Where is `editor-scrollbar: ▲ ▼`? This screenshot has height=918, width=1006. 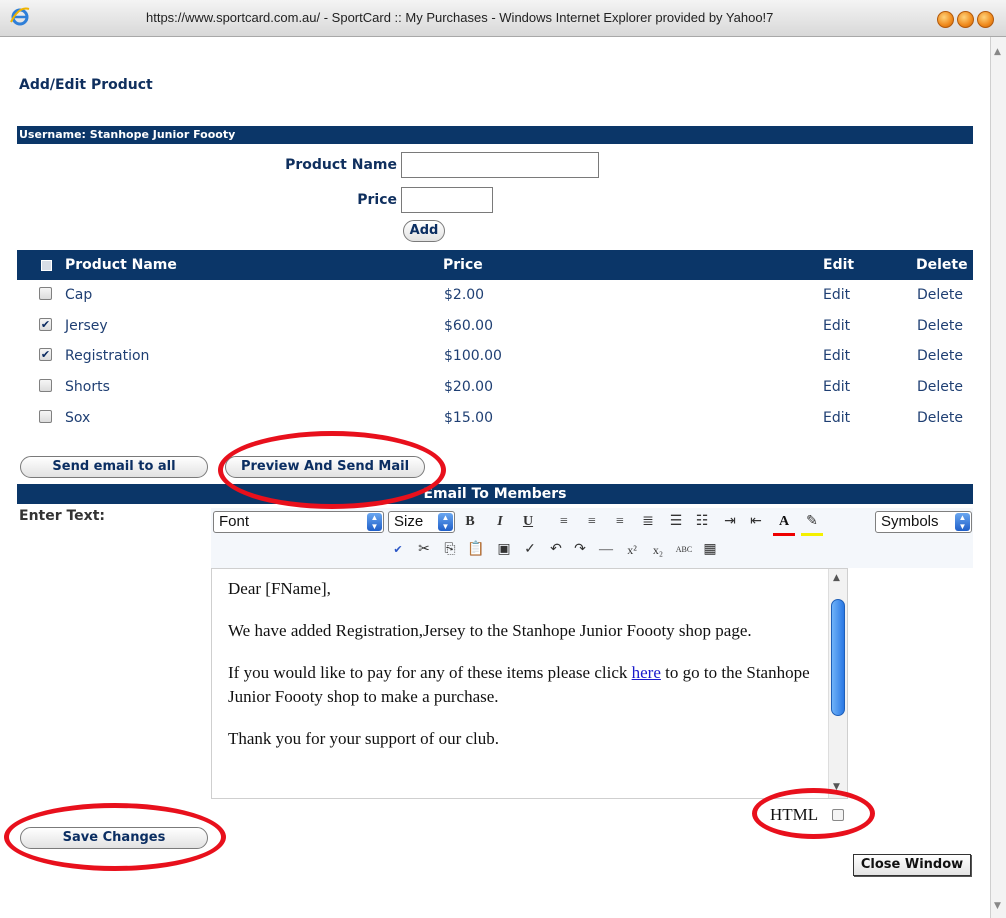 editor-scrollbar: ▲ ▼ is located at coordinates (837, 683).